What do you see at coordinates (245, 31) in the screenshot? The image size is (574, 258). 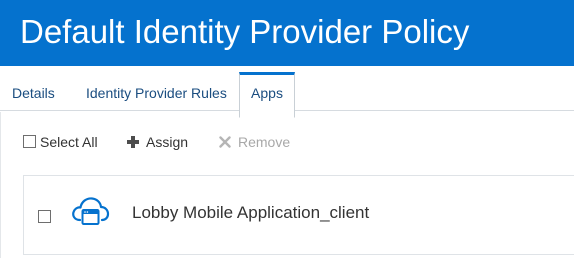 I see `page-title: Default Identity Provider Policy` at bounding box center [245, 31].